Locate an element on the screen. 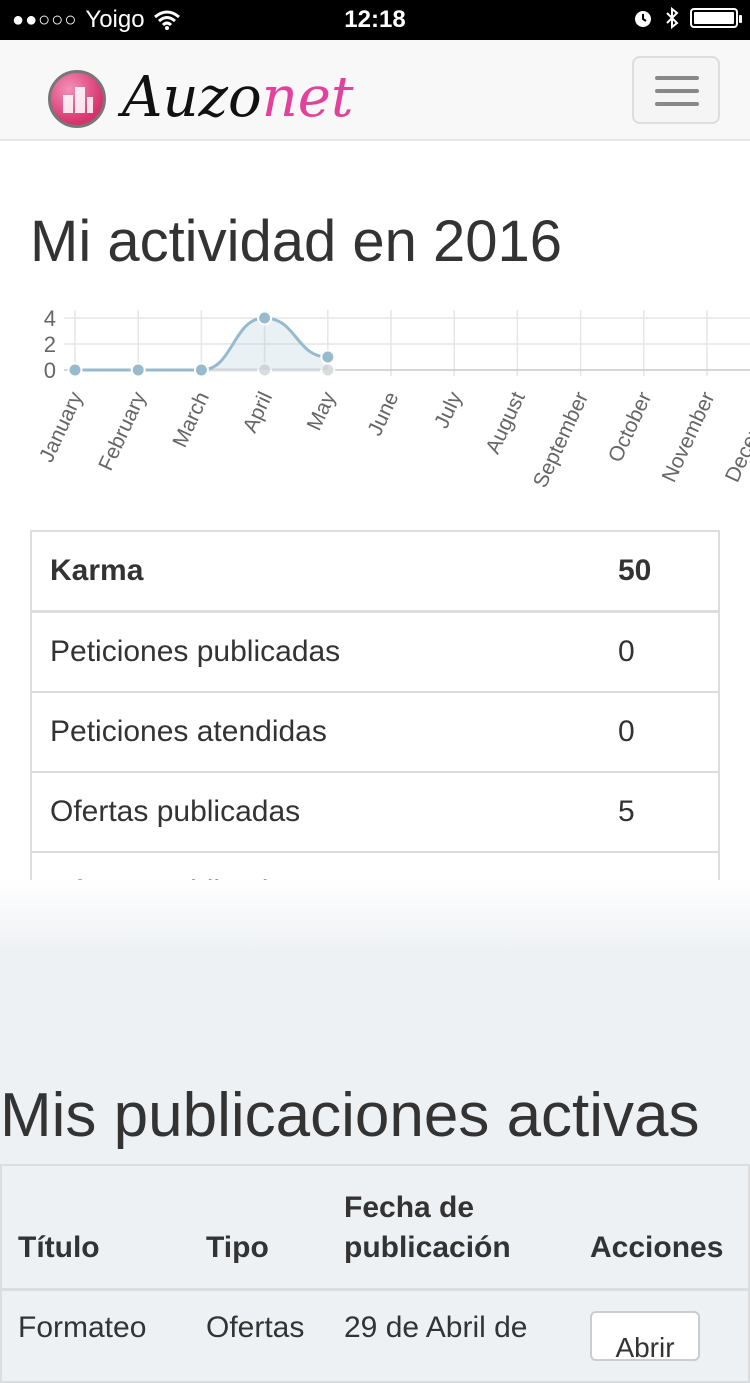  stats-label: Peticiones atendidas is located at coordinates (188, 731).